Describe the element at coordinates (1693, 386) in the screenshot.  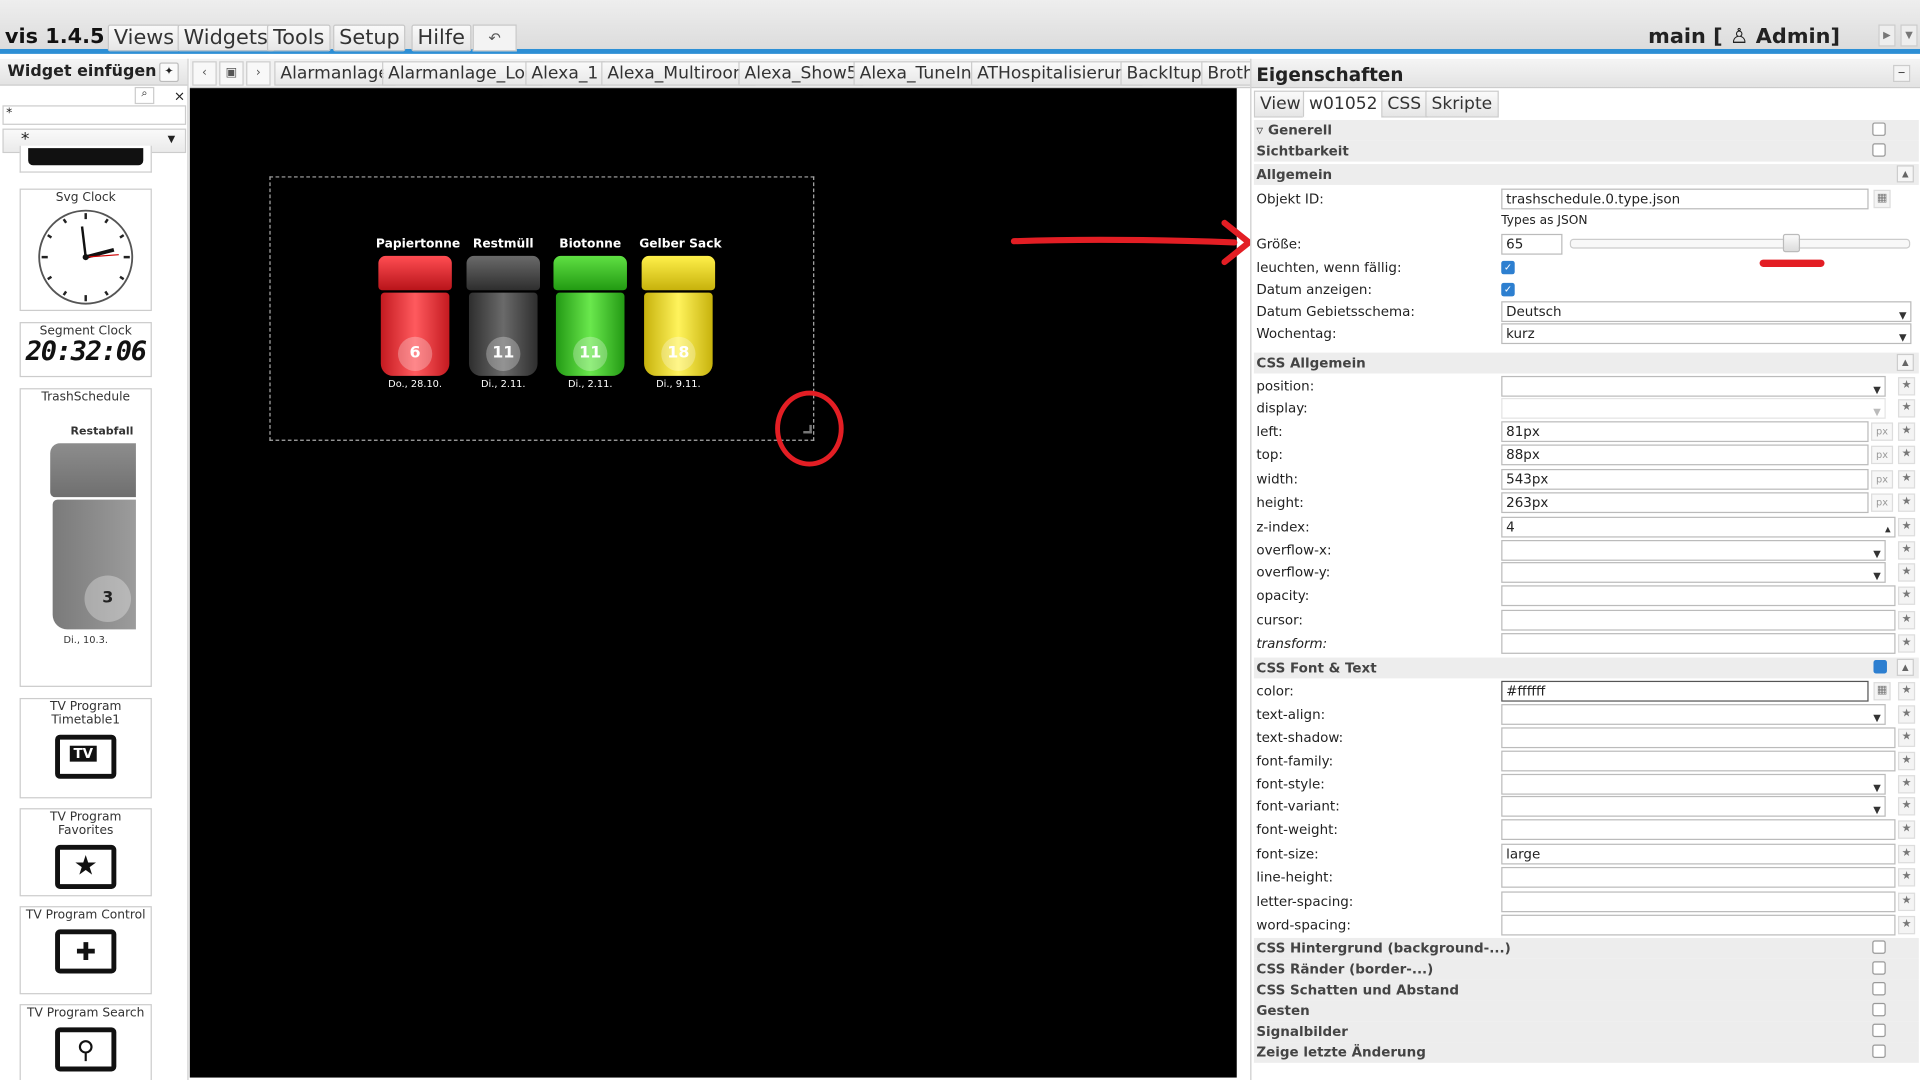
I see `position-select: ▼` at that location.